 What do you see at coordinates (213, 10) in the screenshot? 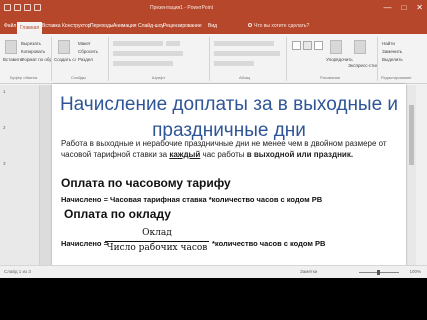
I see `title-bar: Презентация1 - PowerPoint — □ ✕` at bounding box center [213, 10].